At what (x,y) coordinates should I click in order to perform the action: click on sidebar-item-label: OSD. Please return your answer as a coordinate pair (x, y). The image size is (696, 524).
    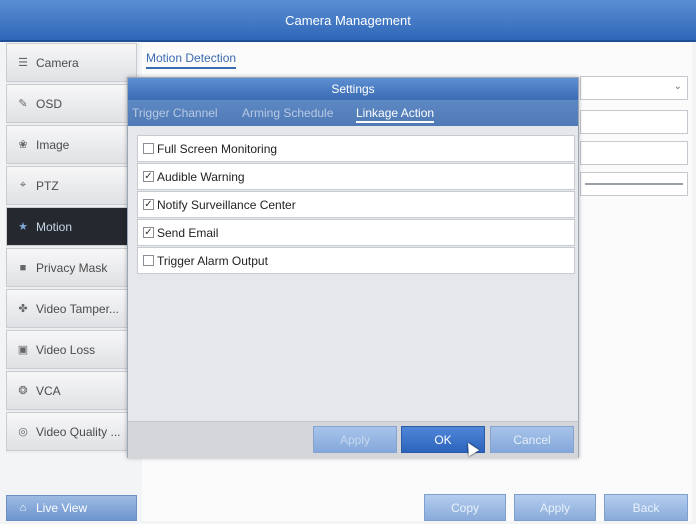
    Looking at the image, I should click on (49, 103).